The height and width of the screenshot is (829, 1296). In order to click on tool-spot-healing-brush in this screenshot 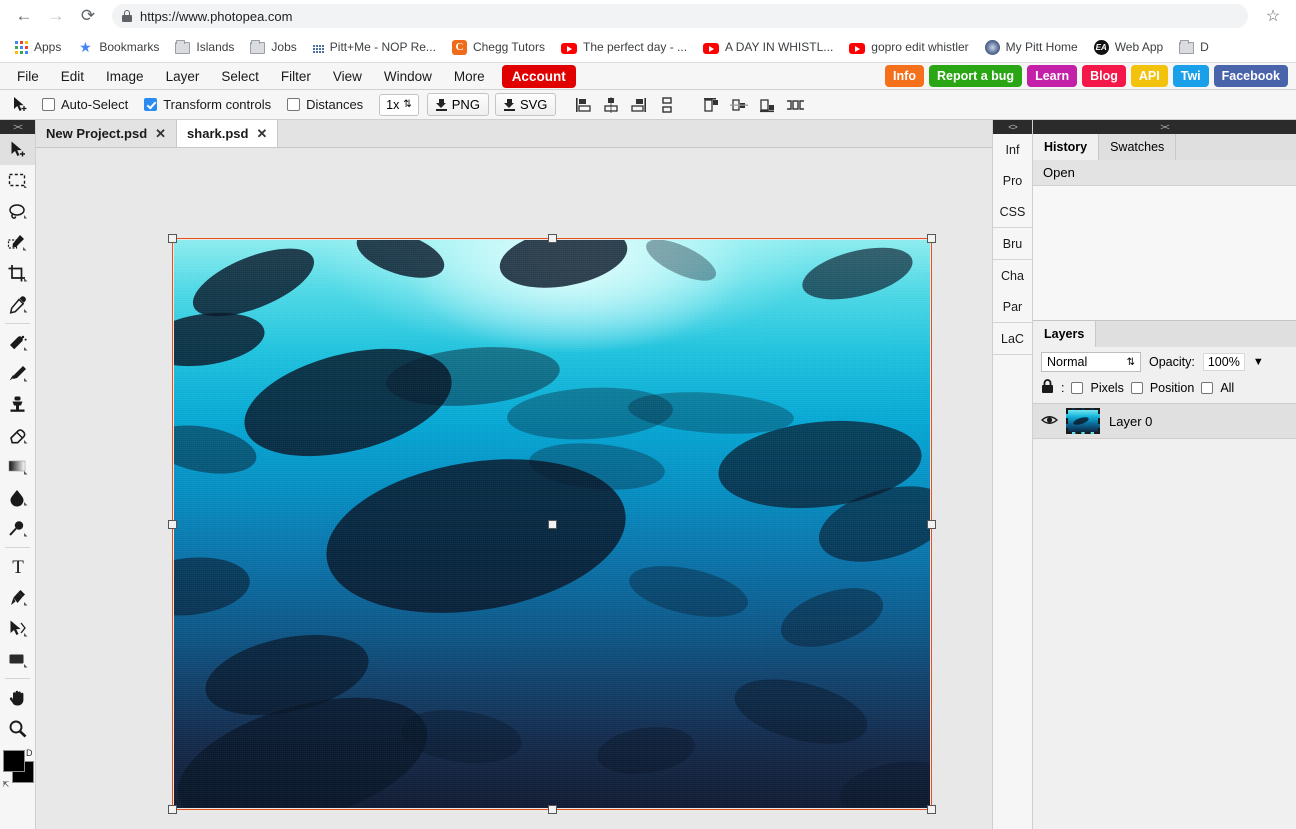, I will do `click(17, 342)`.